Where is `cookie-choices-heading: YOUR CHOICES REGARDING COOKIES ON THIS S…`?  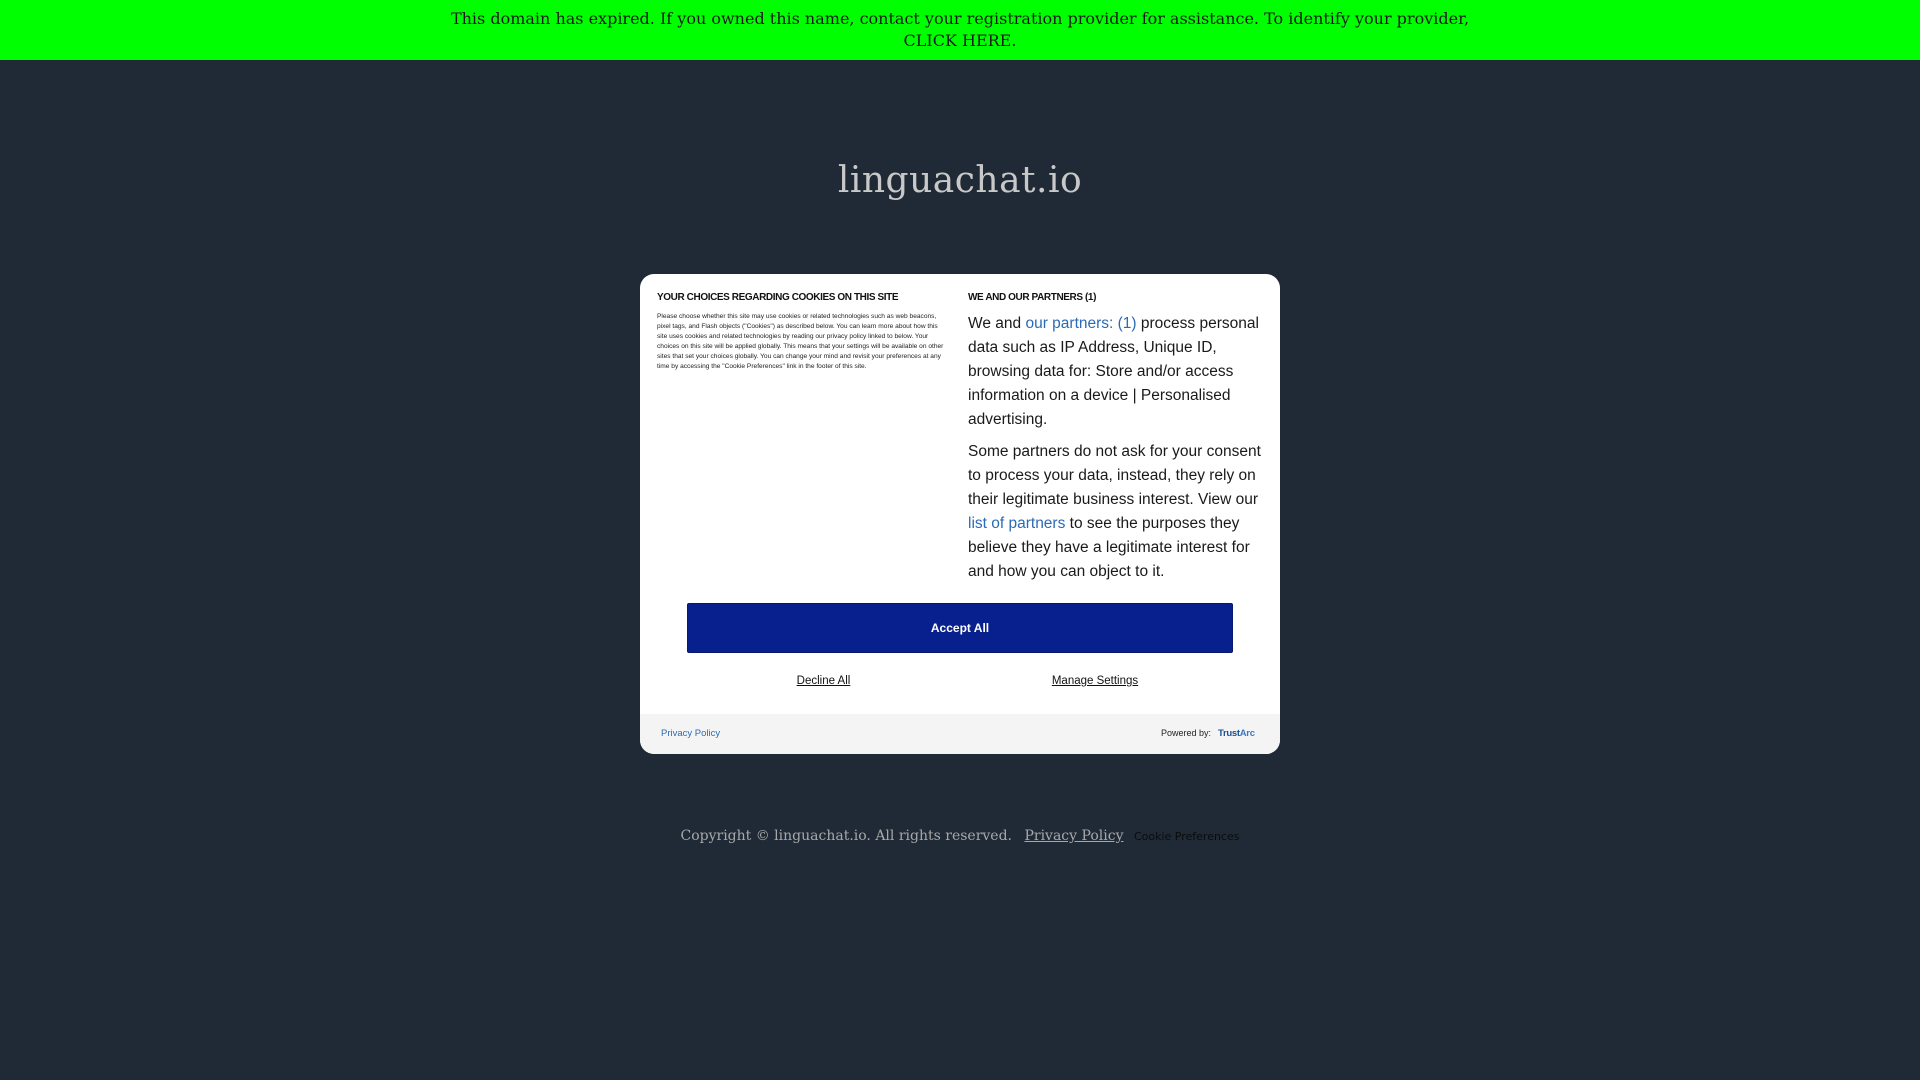
cookie-choices-heading: YOUR CHOICES REGARDING COOKIES ON THIS S… is located at coordinates (778, 297).